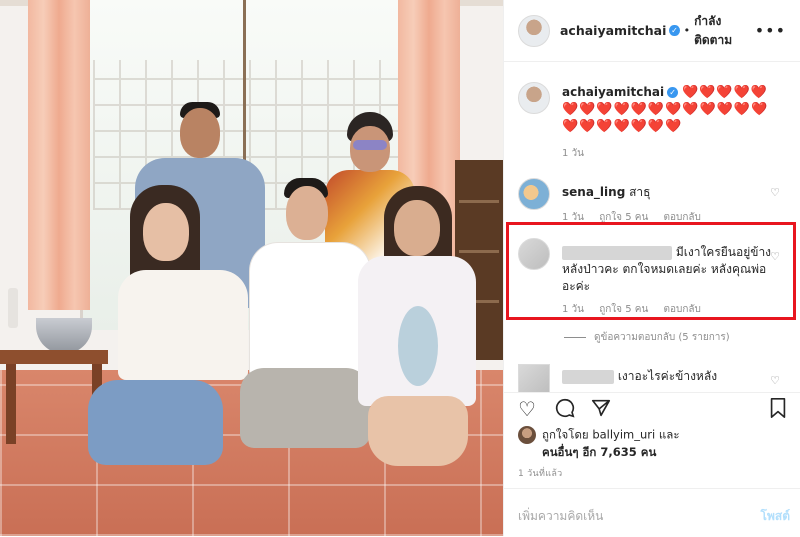 This screenshot has height=537, width=800. I want to click on add-comment-input: เพิ่มความคิดเห็น, so click(560, 516).